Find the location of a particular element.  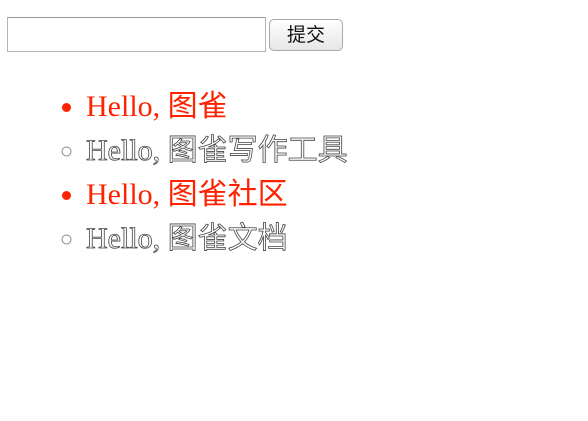

todo-item: Hello, 图雀社区 is located at coordinates (217, 195).